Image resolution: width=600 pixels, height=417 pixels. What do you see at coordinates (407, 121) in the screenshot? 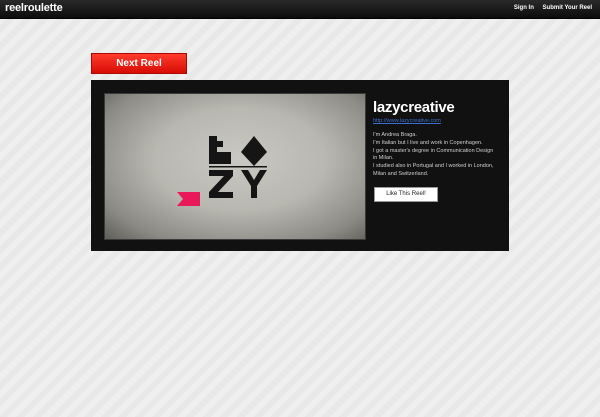
I see `reel-url-link: http://www.lazycreative.com` at bounding box center [407, 121].